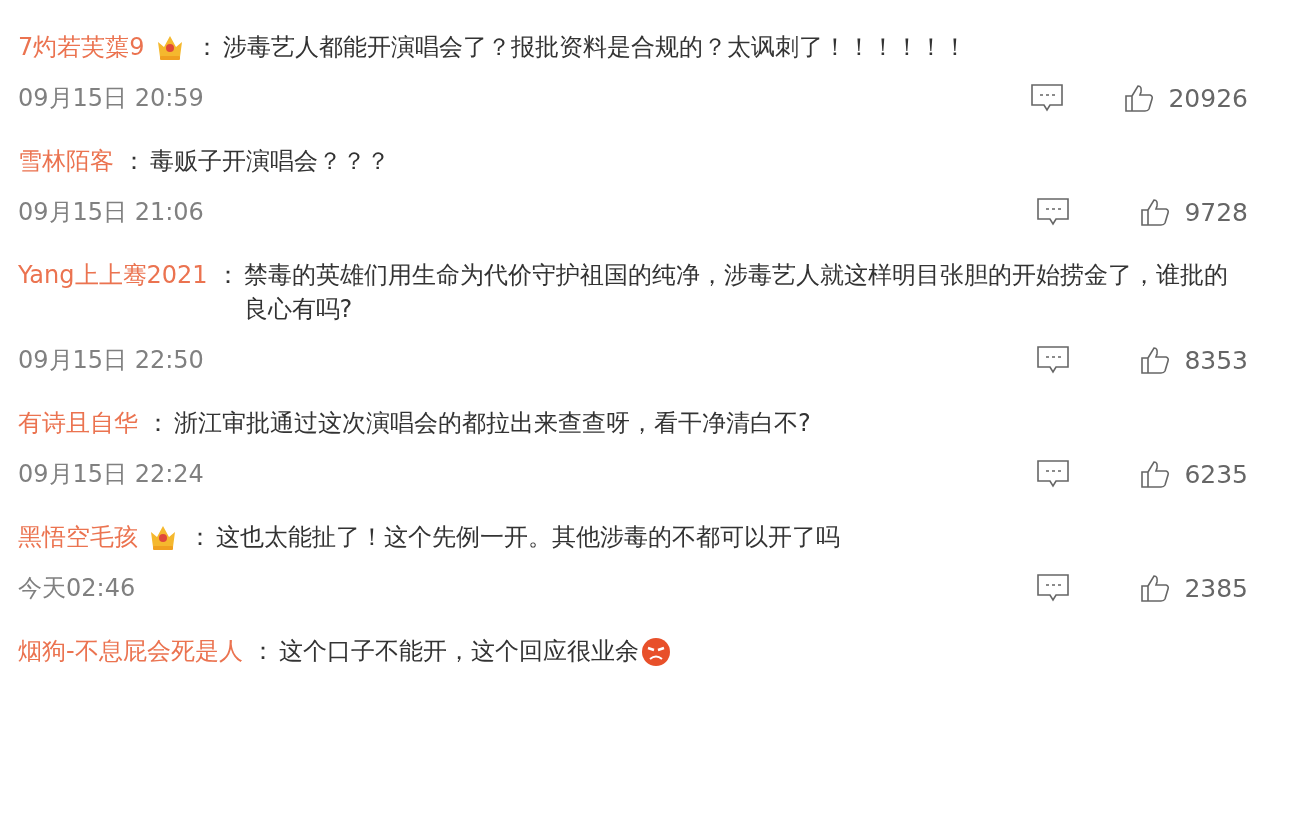 The image size is (1290, 822). What do you see at coordinates (594, 47) in the screenshot?
I see `comment-text: 涉毒艺人都能开演唱会了？报批资料是合规的？太讽刺了！！！！！！` at bounding box center [594, 47].